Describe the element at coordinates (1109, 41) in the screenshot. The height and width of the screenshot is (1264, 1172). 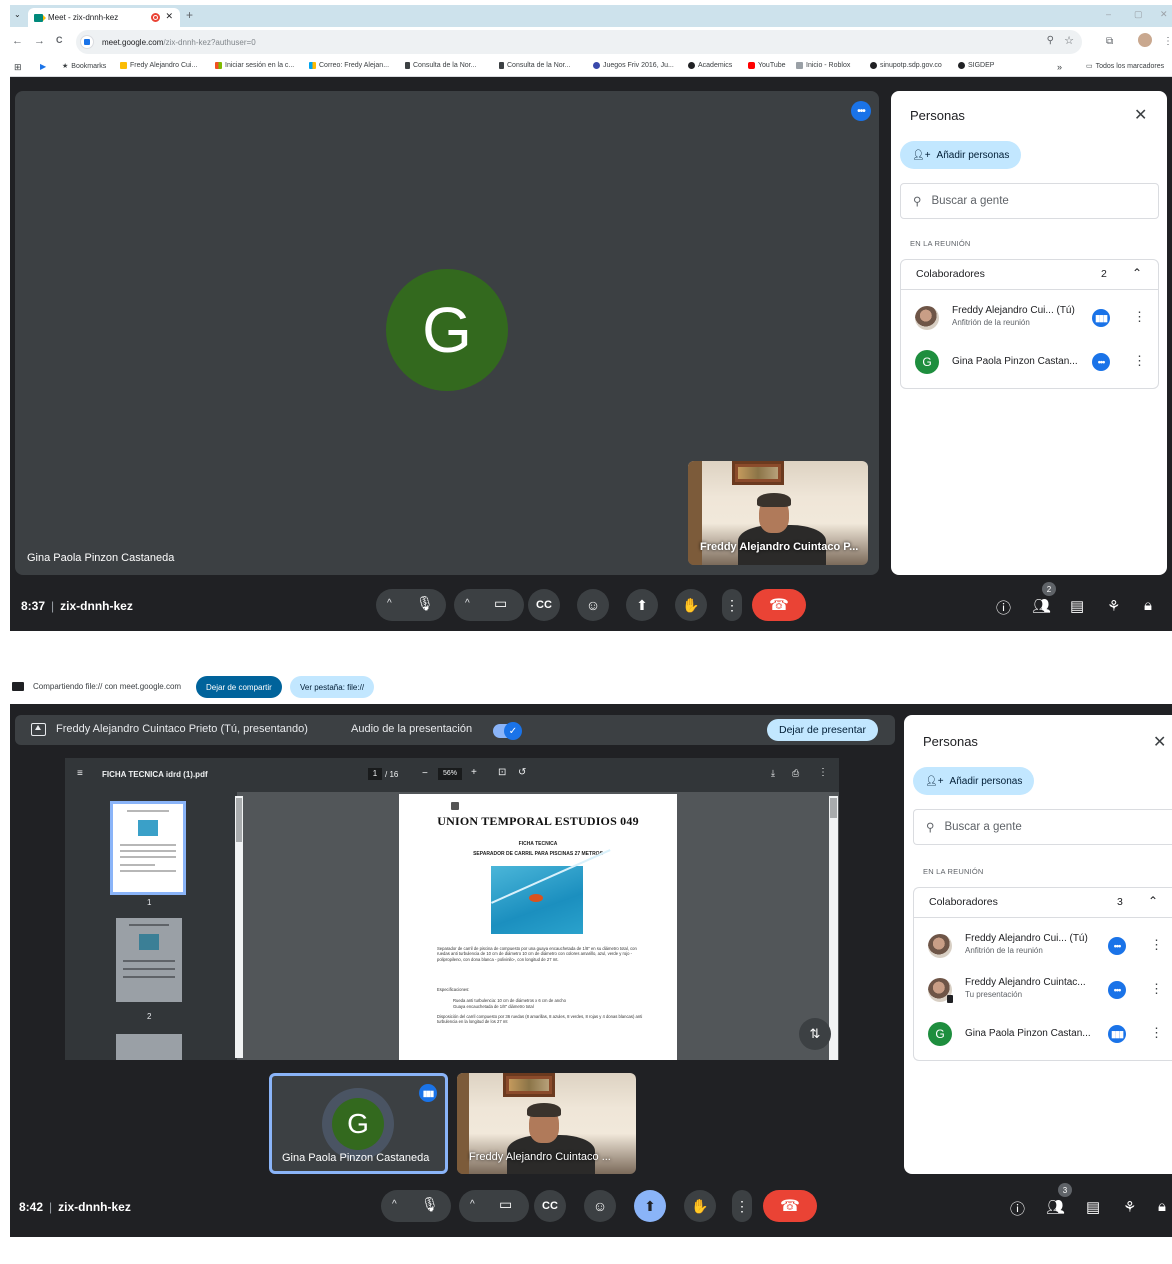
I see `extensions-icon: ⧉` at that location.